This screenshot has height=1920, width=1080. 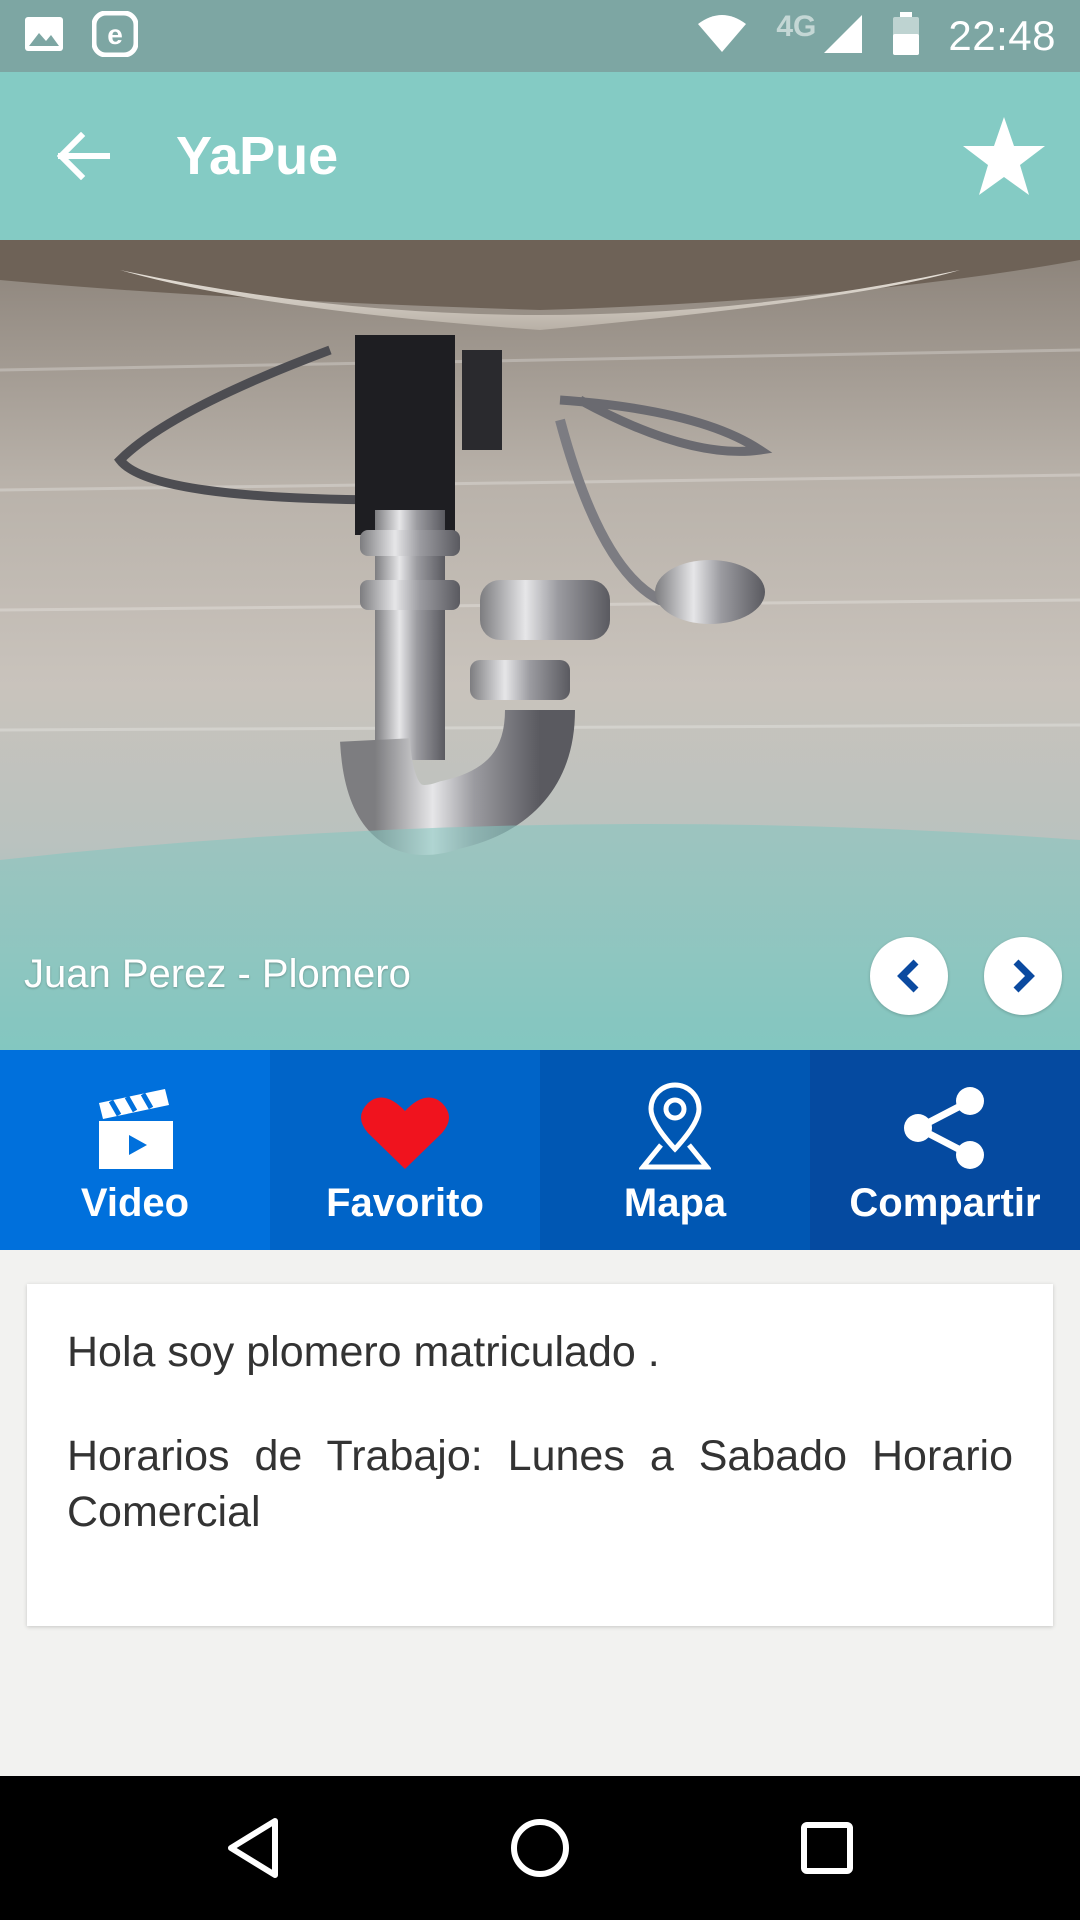 I want to click on image-notification-icon, so click(x=44, y=36).